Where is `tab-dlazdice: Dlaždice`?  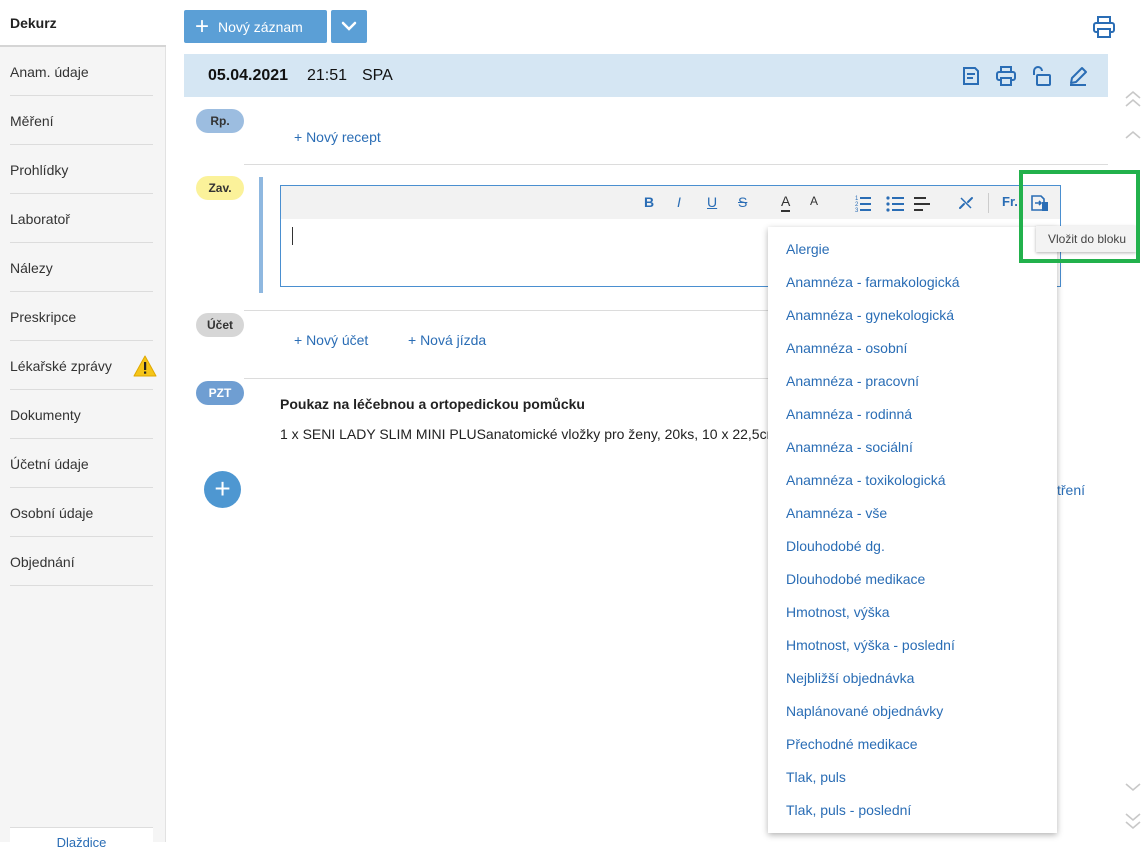 tab-dlazdice: Dlaždice is located at coordinates (81, 838).